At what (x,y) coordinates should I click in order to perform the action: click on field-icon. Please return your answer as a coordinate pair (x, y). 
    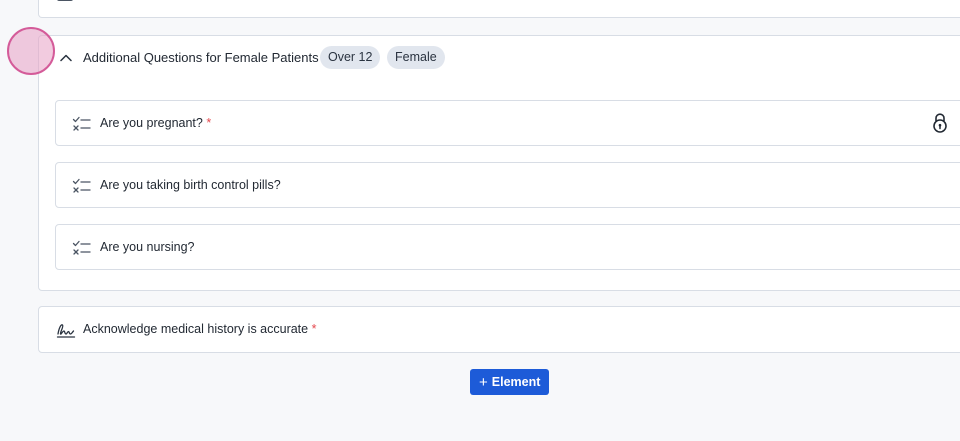
    Looking at the image, I should click on (65, 0).